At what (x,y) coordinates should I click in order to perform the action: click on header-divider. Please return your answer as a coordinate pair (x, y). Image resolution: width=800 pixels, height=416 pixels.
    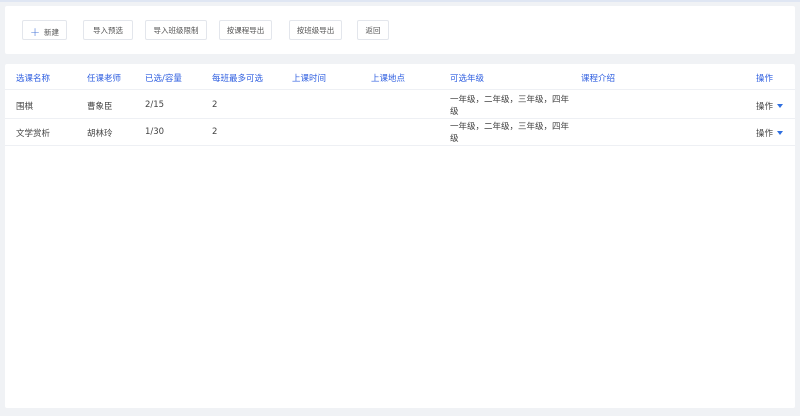
    Looking at the image, I should click on (400, 89).